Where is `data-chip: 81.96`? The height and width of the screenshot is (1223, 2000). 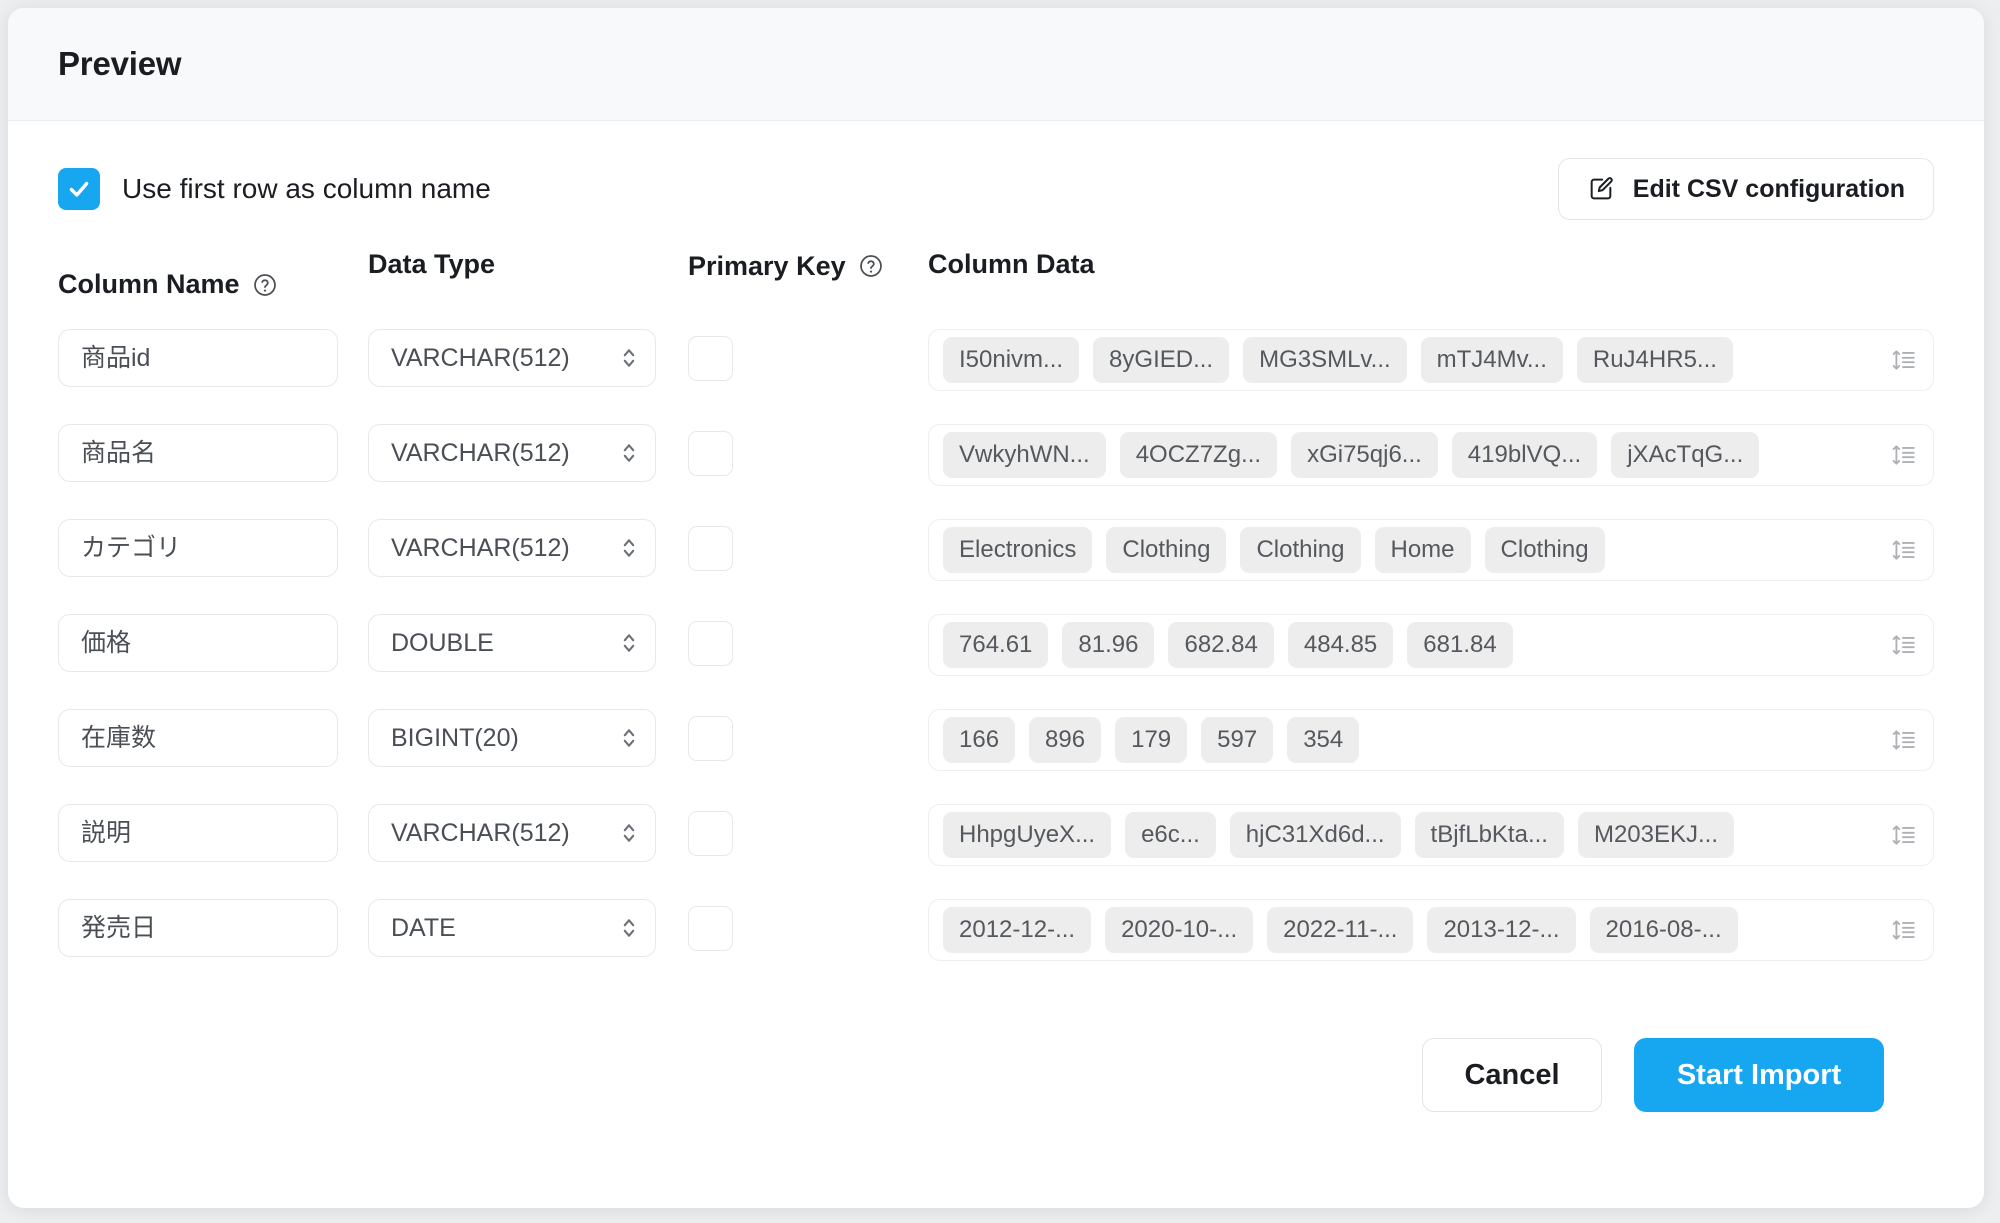 data-chip: 81.96 is located at coordinates (1108, 645).